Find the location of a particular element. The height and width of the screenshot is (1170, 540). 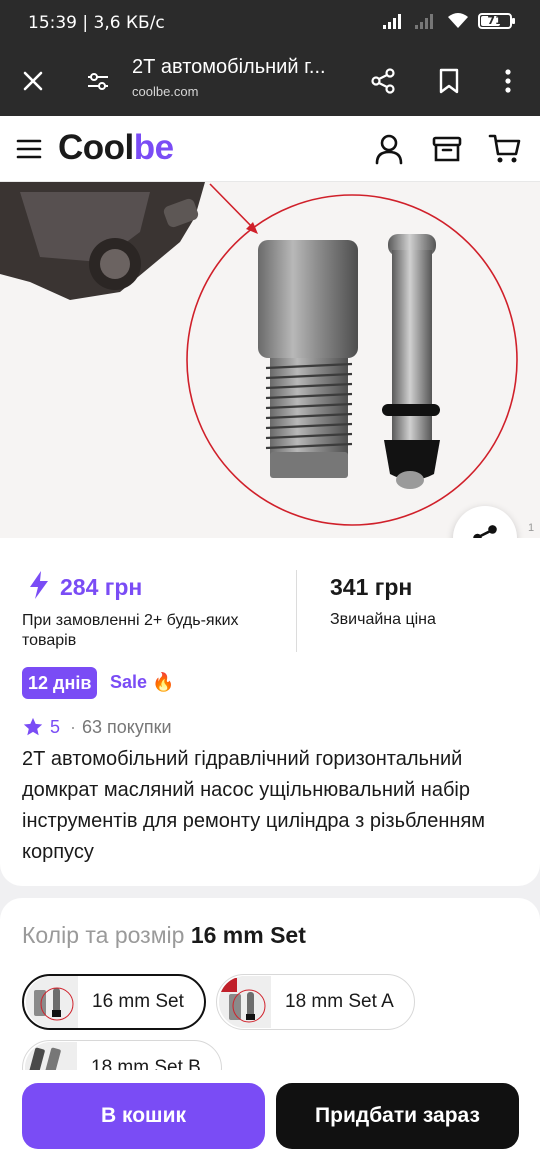

add-to-cart-button: В кошик is located at coordinates (143, 1116).